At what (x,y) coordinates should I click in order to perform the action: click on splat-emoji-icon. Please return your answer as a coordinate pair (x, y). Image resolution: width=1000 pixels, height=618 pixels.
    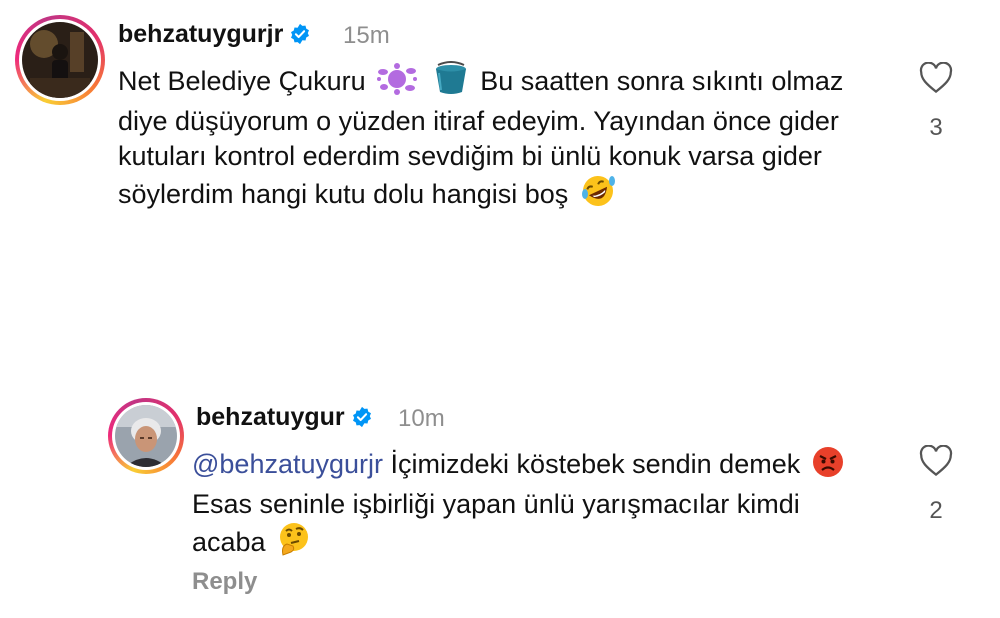
    Looking at the image, I should click on (397, 83).